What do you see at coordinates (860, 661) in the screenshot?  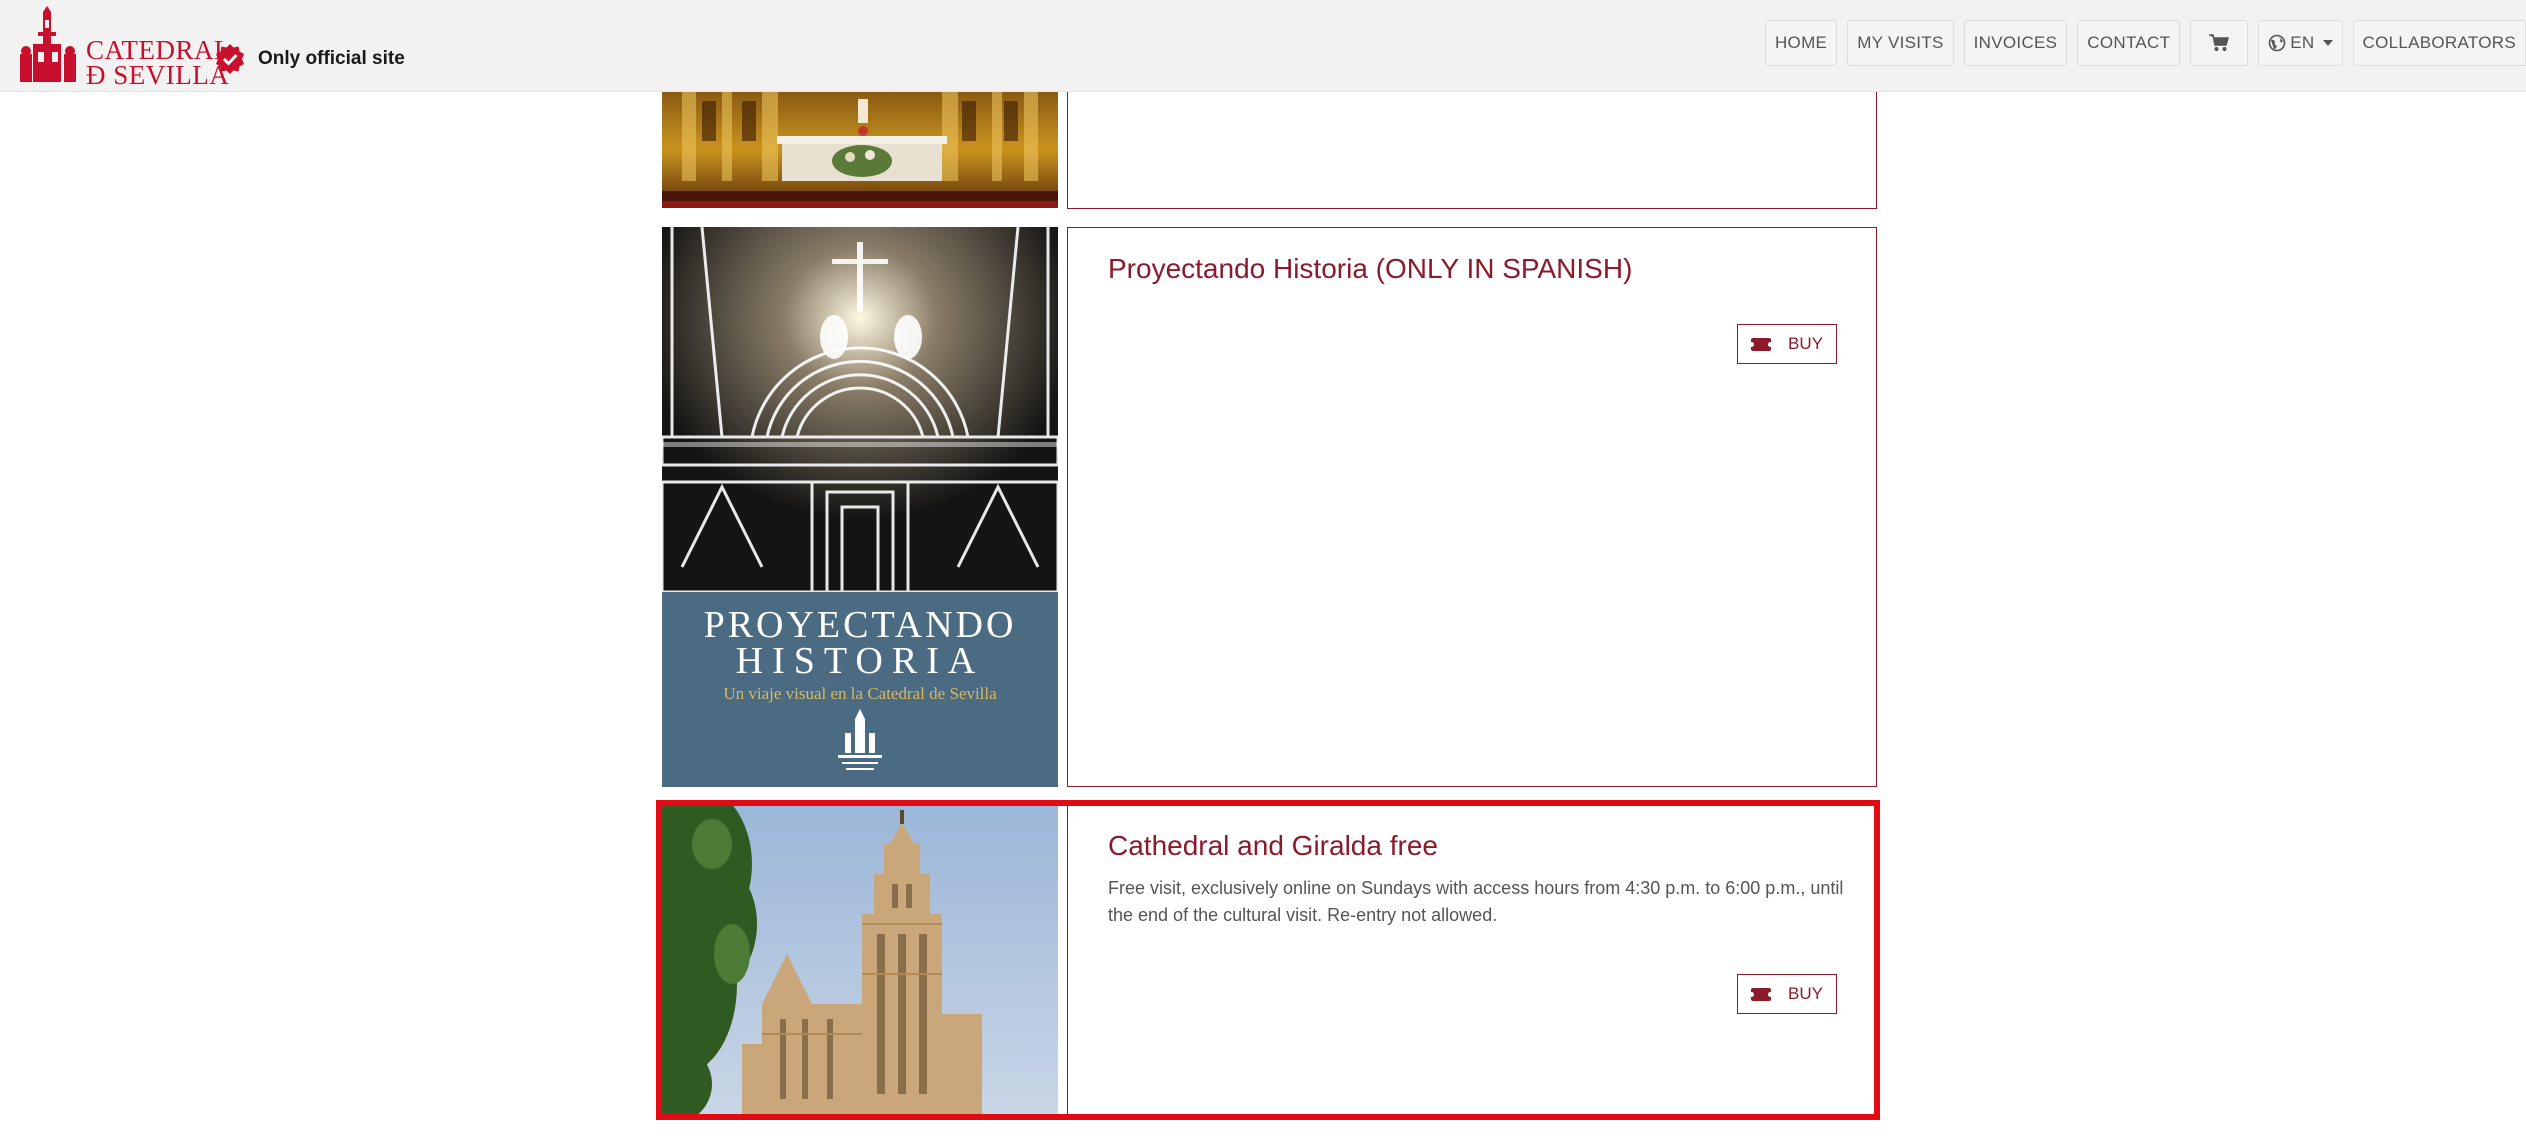 I see `poster-title-line2: HISTORIA` at bounding box center [860, 661].